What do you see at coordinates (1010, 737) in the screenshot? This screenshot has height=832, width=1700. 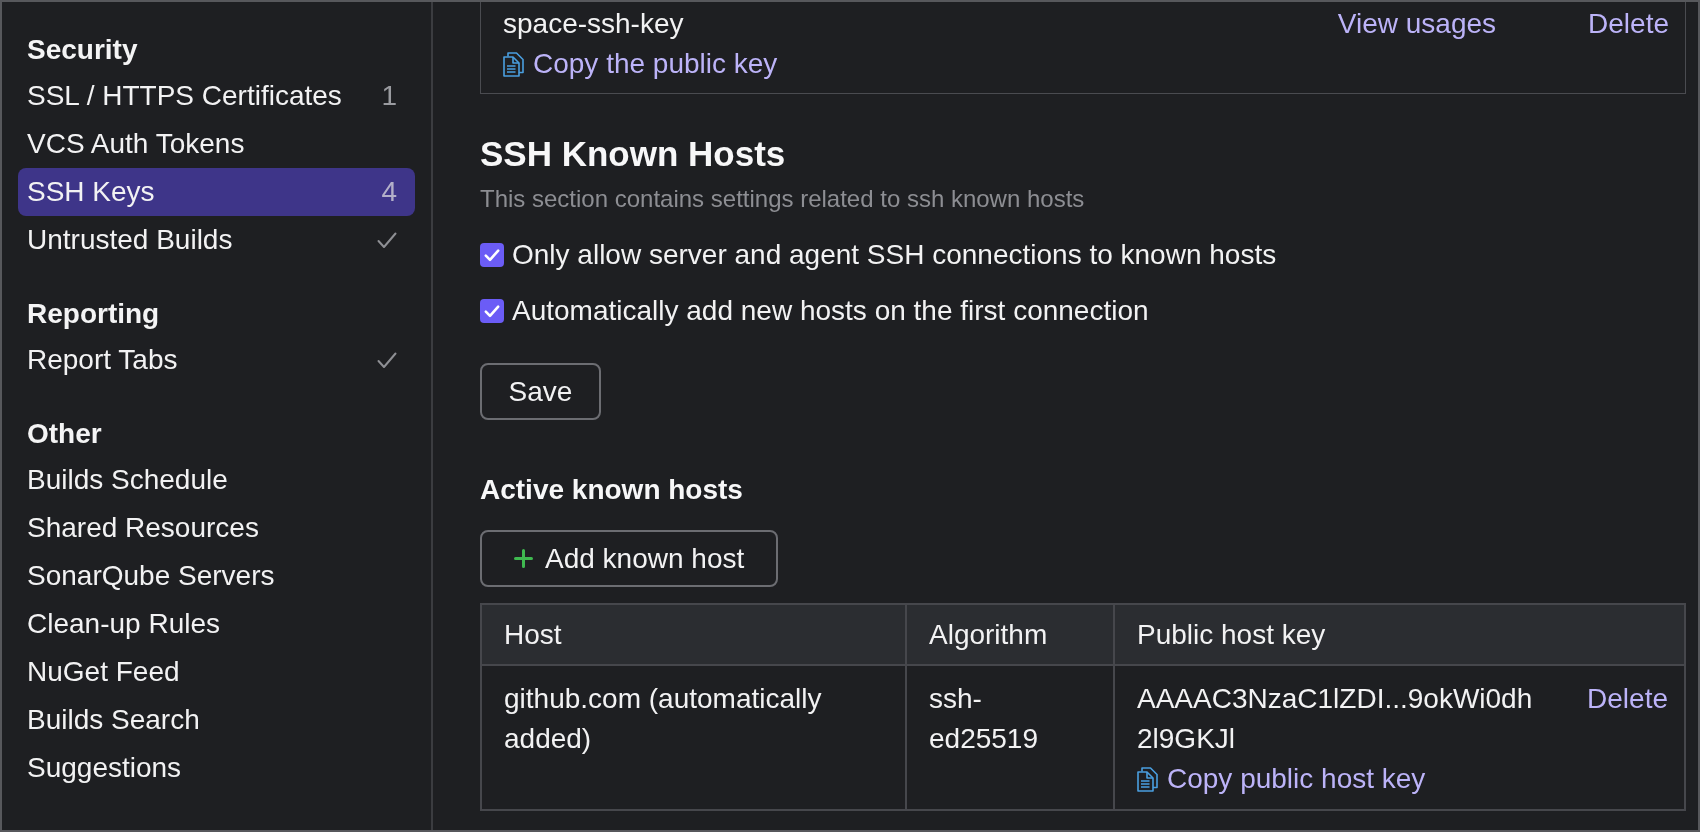 I see `table-cell: ssh-ed25519` at bounding box center [1010, 737].